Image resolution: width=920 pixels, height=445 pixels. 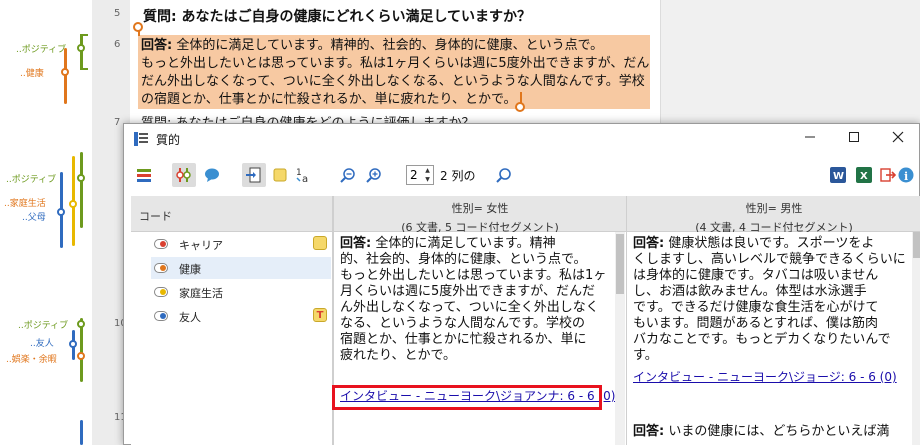 What do you see at coordinates (201, 245) in the screenshot?
I see `code-label: キャリア` at bounding box center [201, 245].